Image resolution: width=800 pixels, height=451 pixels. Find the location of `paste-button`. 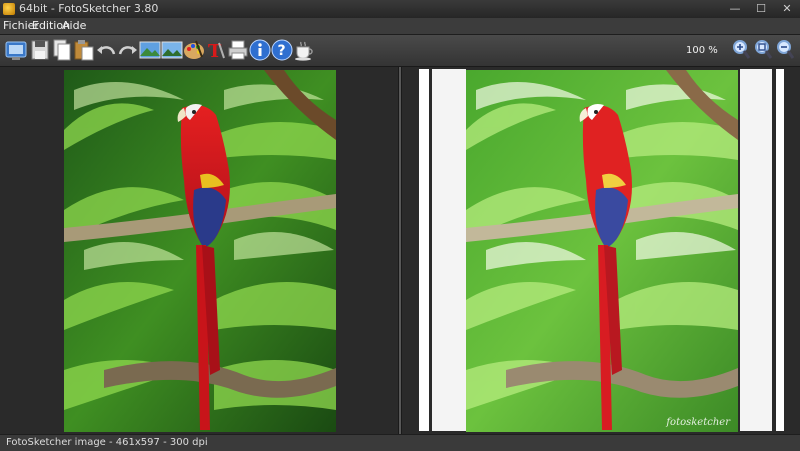

paste-button is located at coordinates (84, 50).